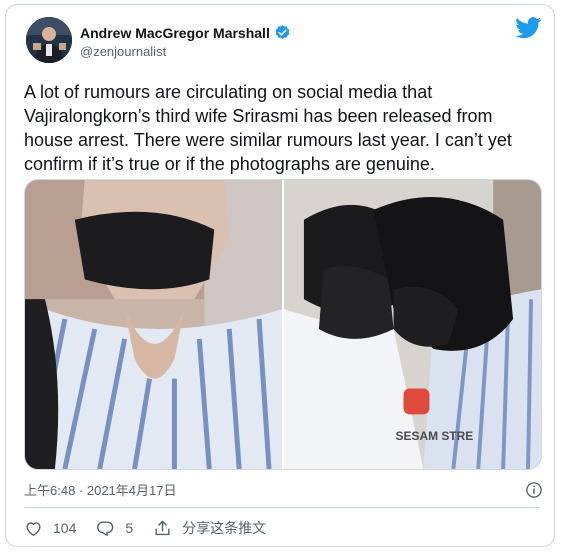  Describe the element at coordinates (175, 33) in the screenshot. I see `author-display-name: Andrew MacGregor Marshall` at that location.